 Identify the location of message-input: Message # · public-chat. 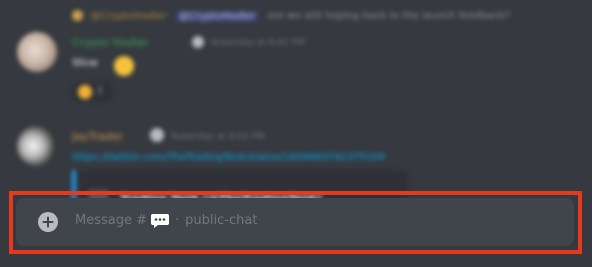
(166, 220).